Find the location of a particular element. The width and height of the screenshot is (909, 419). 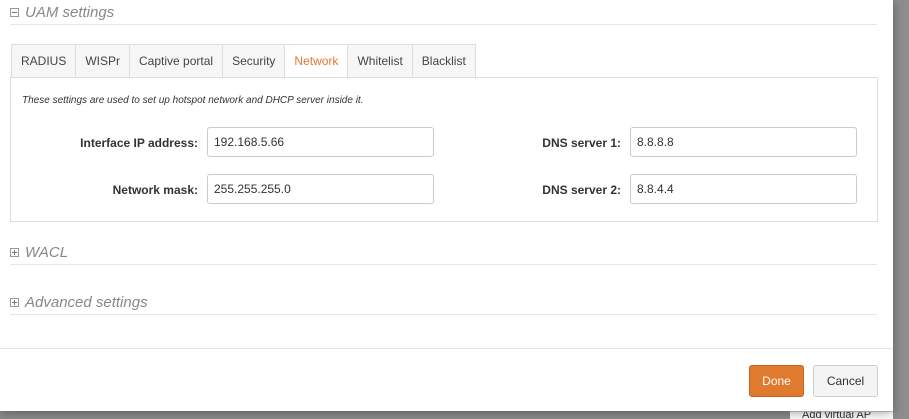

dns-server-2-input: 8.8.4.4 is located at coordinates (743, 189).